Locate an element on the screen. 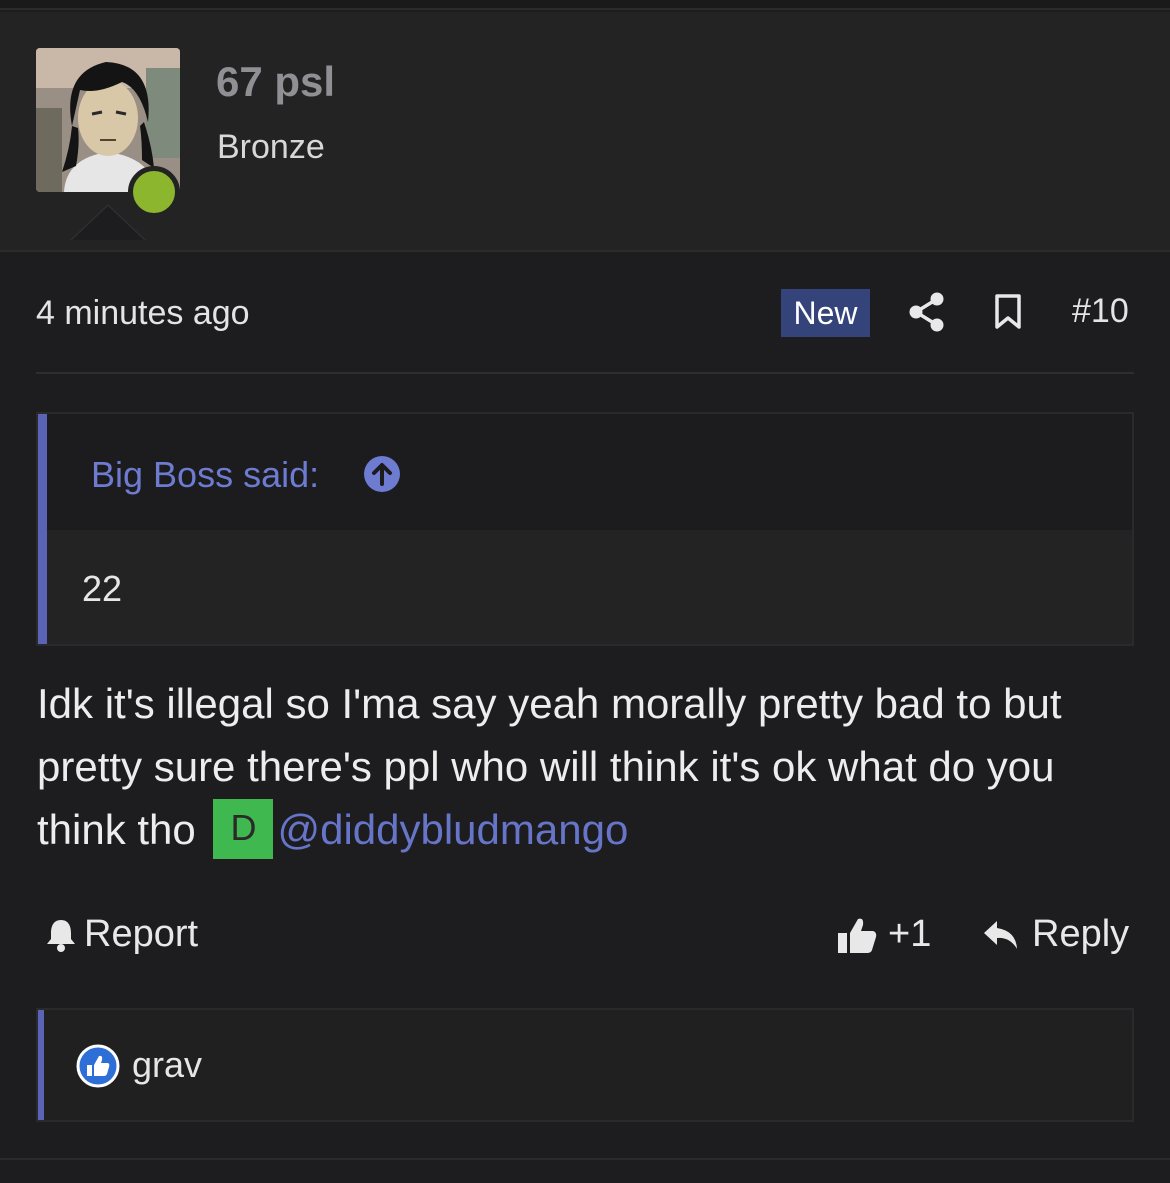  quote-header: Big Boss said: is located at coordinates (589, 472).